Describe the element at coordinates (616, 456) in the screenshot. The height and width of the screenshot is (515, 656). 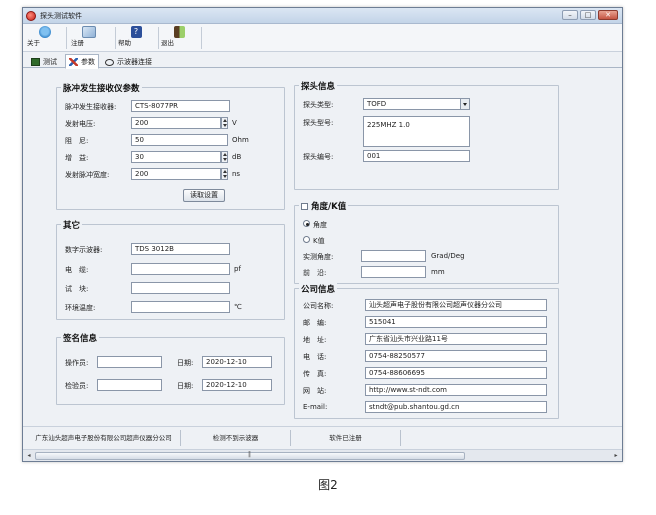
I see `scroll-right-icon: ▸` at that location.